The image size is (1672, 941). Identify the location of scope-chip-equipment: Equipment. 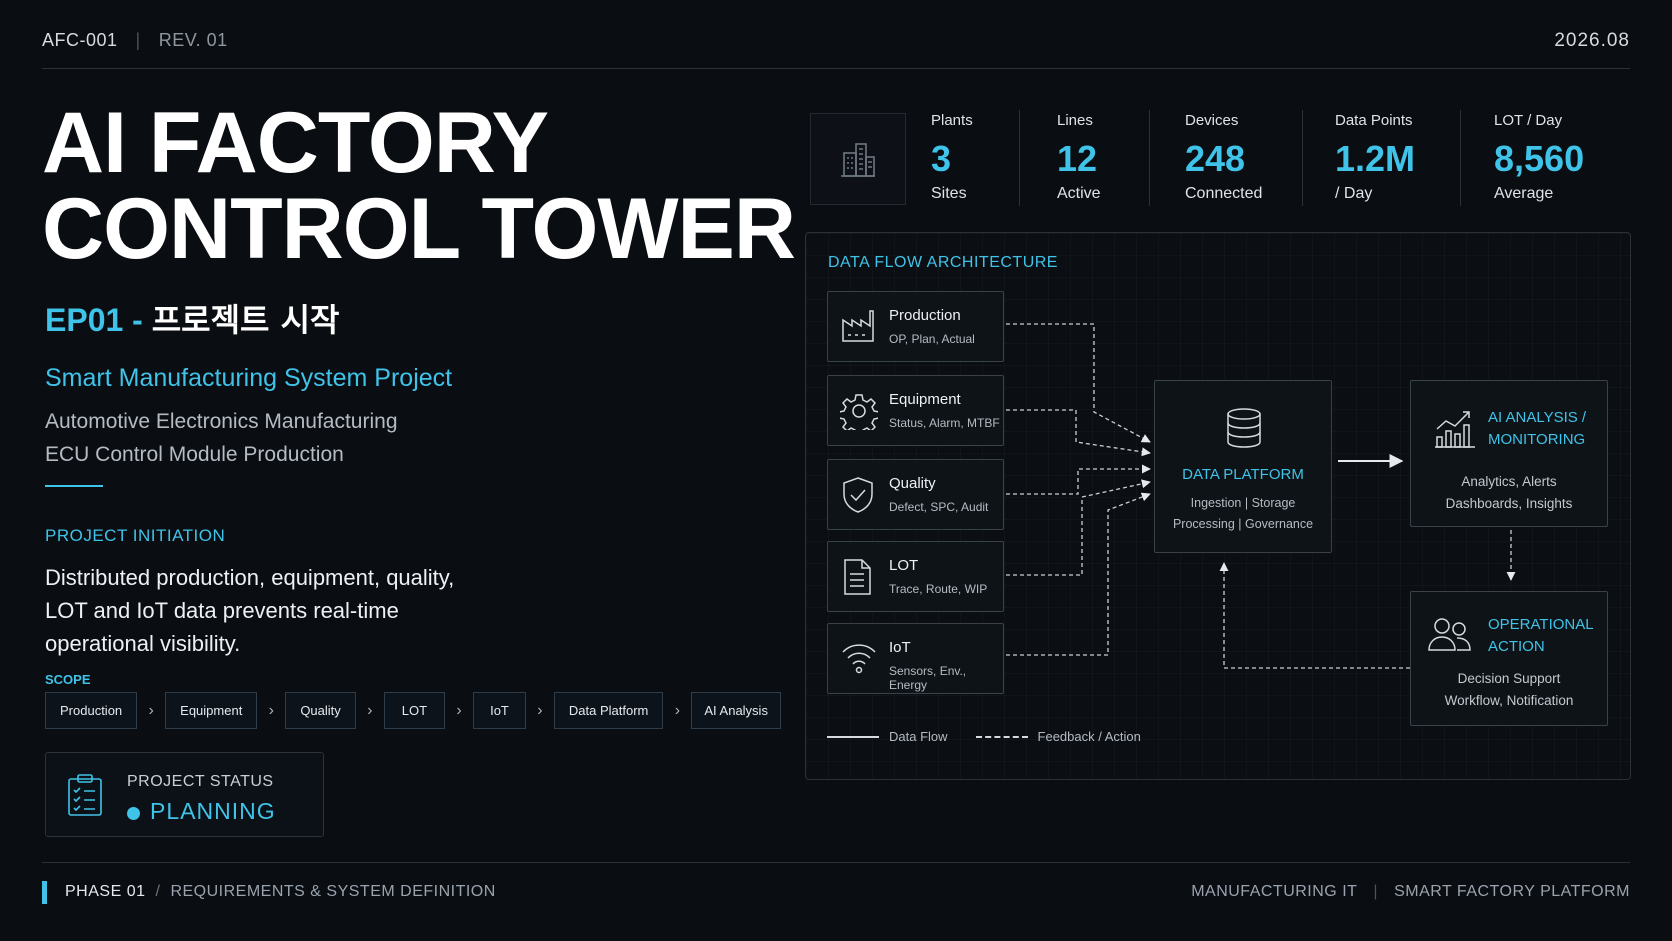
(211, 710).